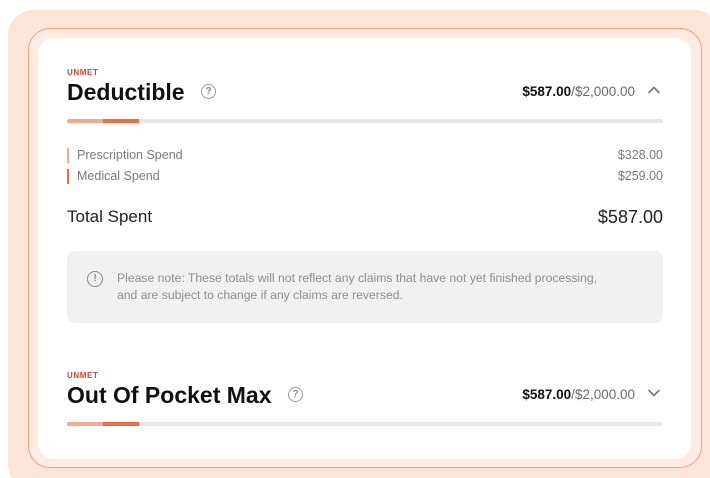 The width and height of the screenshot is (710, 478). I want to click on oop-amount: $587.00/$2,000.00, so click(578, 395).